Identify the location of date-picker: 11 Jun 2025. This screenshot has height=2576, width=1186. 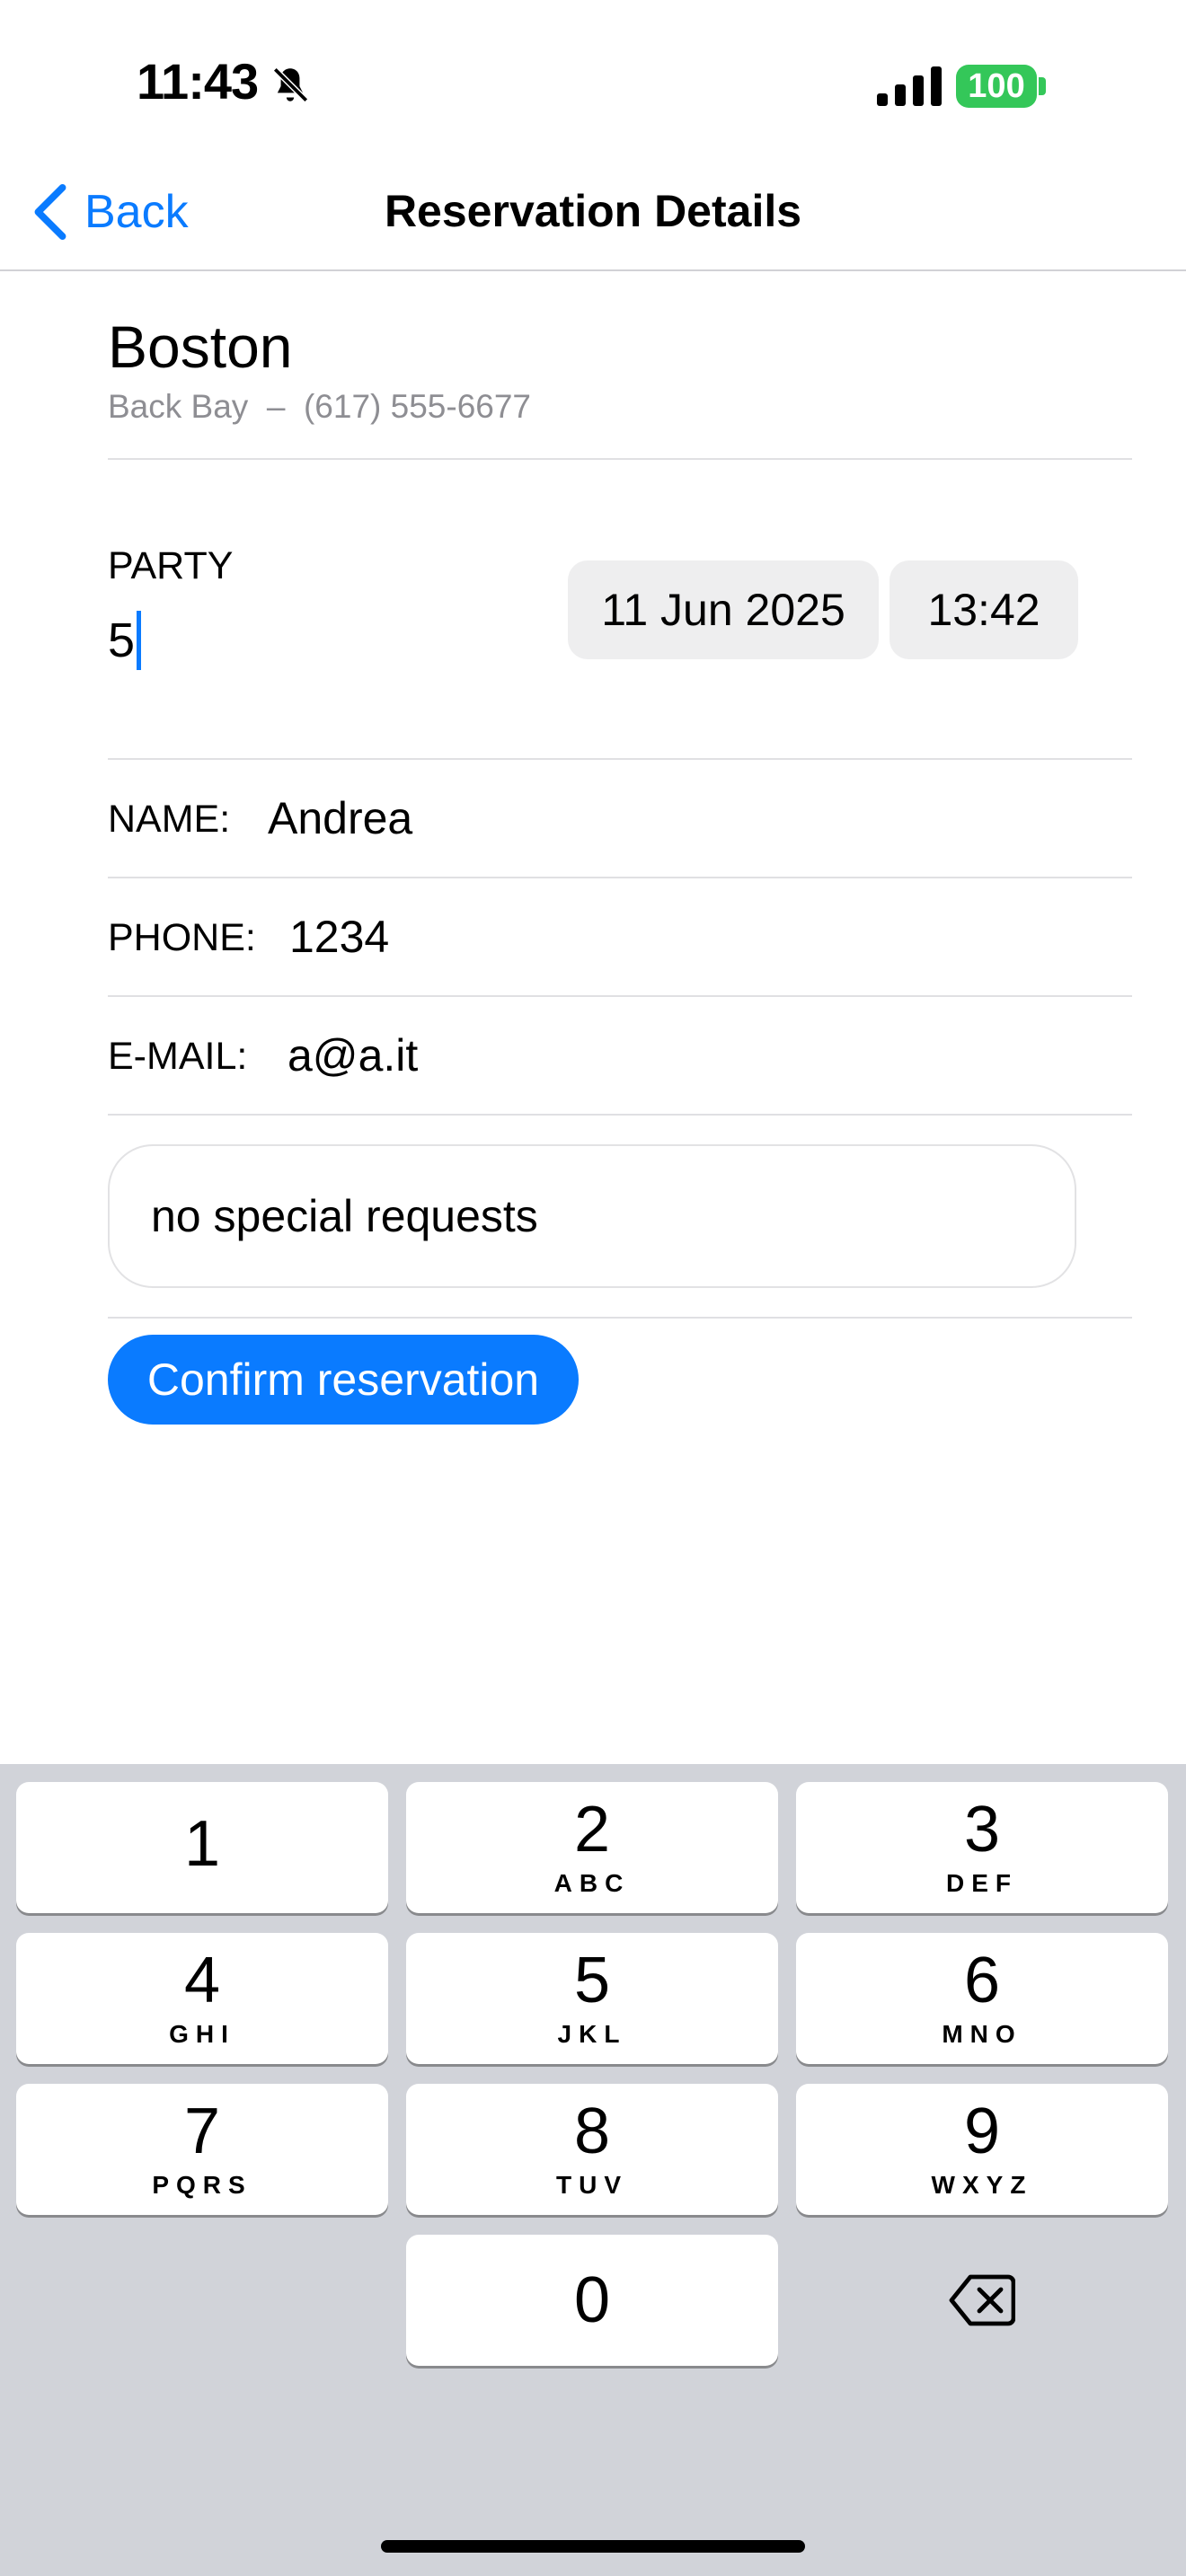
(723, 609).